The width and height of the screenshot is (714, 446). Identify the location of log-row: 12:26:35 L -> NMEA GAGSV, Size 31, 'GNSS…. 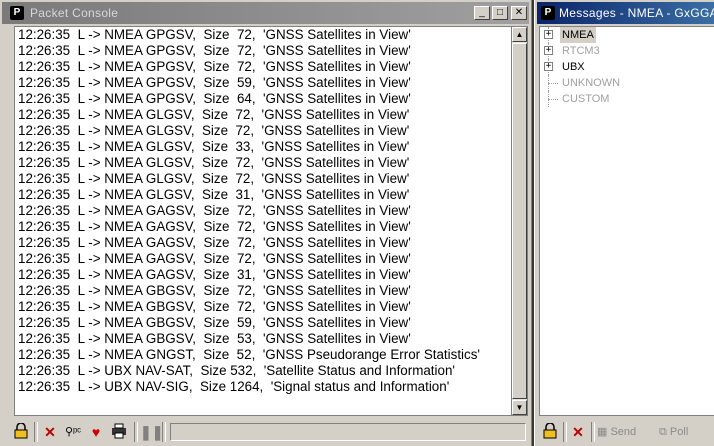
(263, 275).